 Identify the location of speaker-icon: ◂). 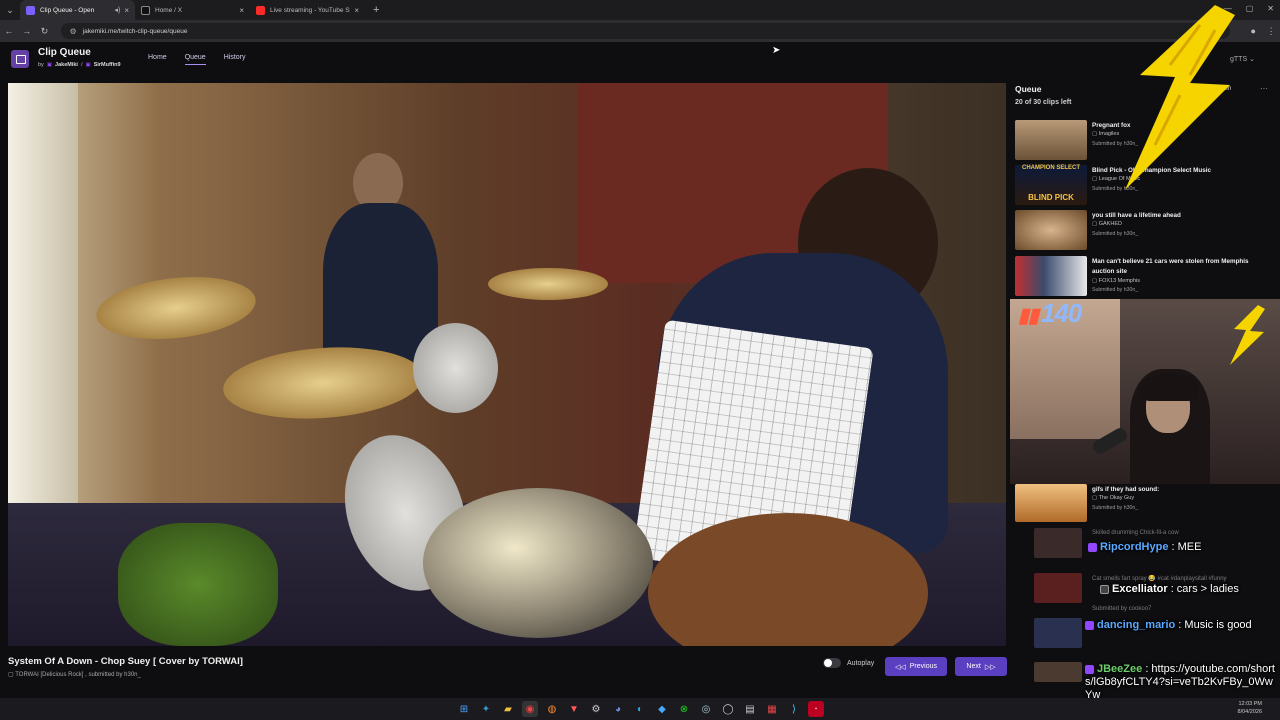
(117, 10).